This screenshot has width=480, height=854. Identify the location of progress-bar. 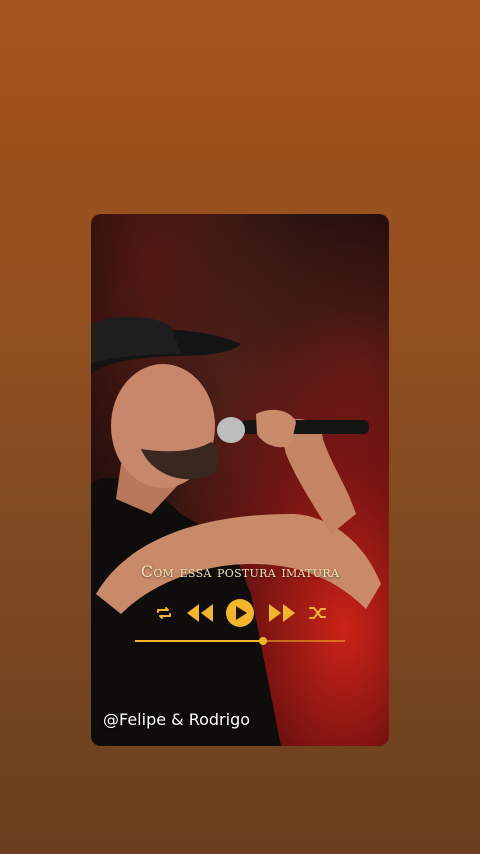
(240, 641).